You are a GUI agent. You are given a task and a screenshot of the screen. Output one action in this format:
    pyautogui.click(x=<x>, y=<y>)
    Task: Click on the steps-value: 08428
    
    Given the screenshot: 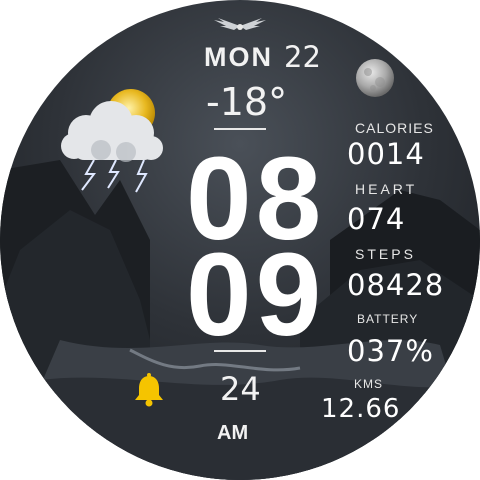 What is the action you would take?
    pyautogui.click(x=396, y=285)
    